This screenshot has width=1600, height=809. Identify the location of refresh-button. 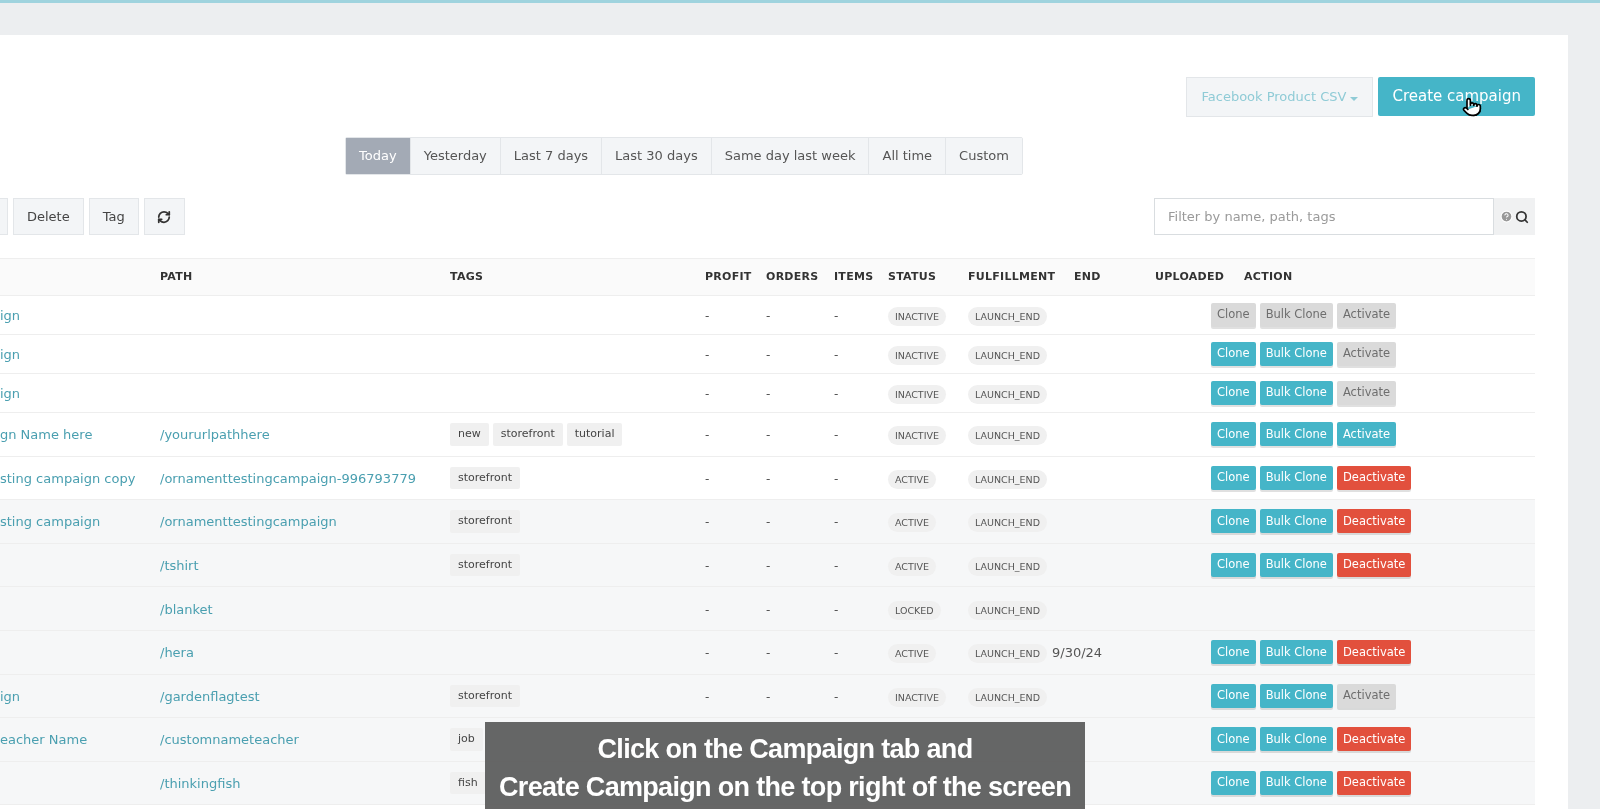
(164, 216).